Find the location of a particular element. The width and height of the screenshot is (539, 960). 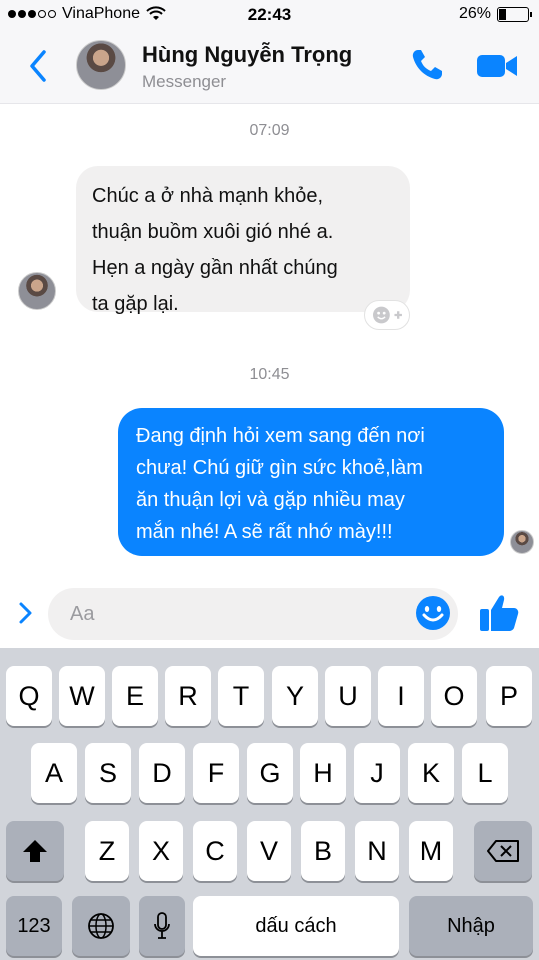

message-timestamp: 07:09 is located at coordinates (269, 130).